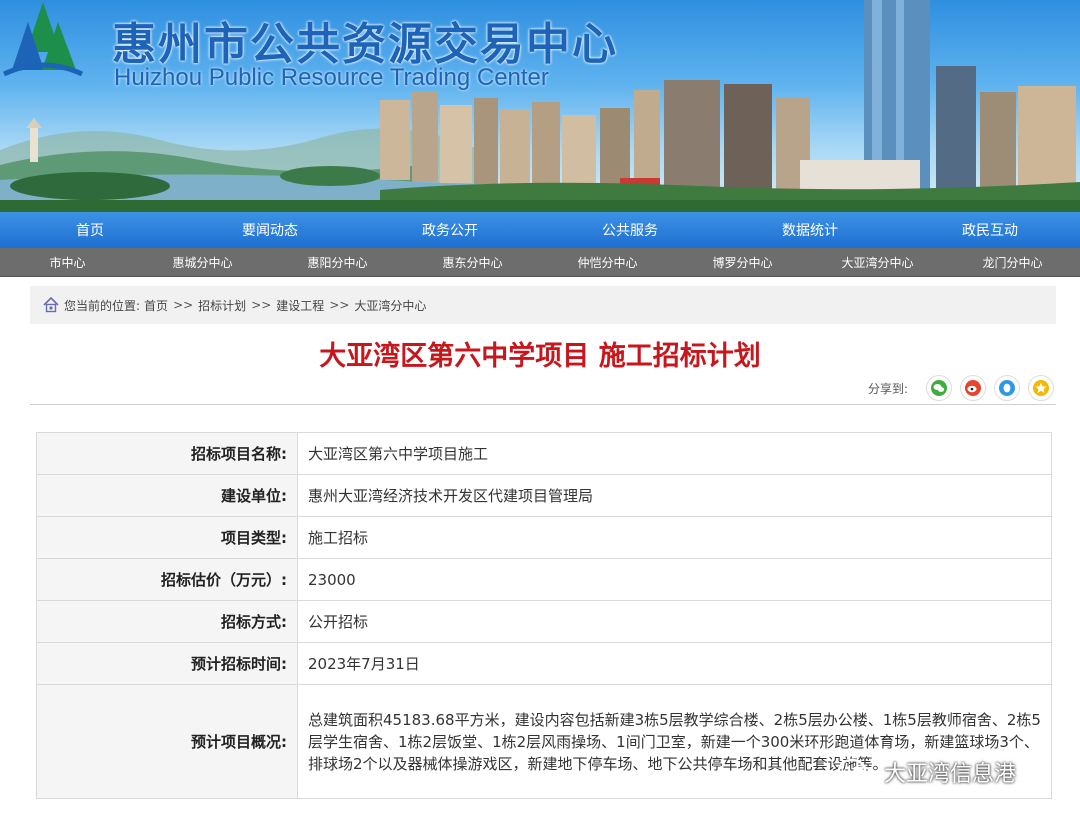 This screenshot has height=820, width=1080. I want to click on nav-government-affairs: 政务公开, so click(450, 230).